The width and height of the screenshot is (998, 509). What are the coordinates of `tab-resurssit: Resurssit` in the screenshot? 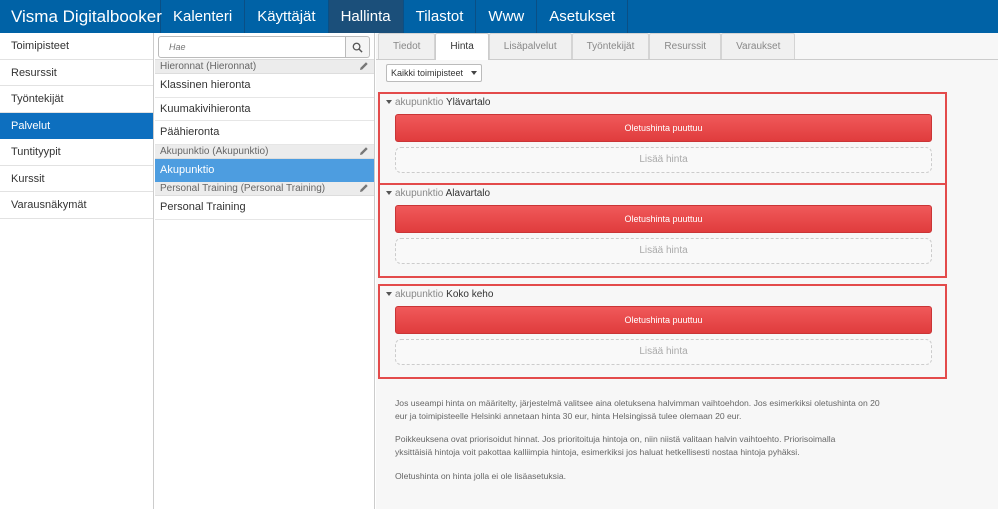 It's located at (685, 46).